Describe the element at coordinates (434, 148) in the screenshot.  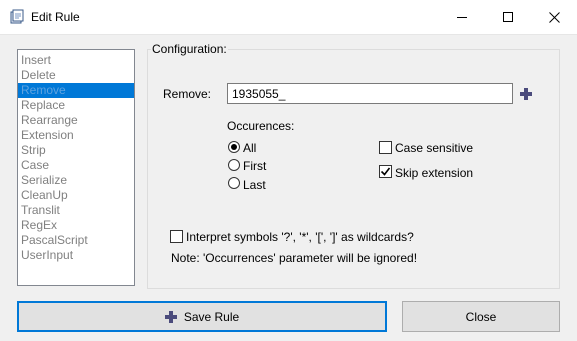
I see `case-sensitive-label: Case sensitive` at that location.